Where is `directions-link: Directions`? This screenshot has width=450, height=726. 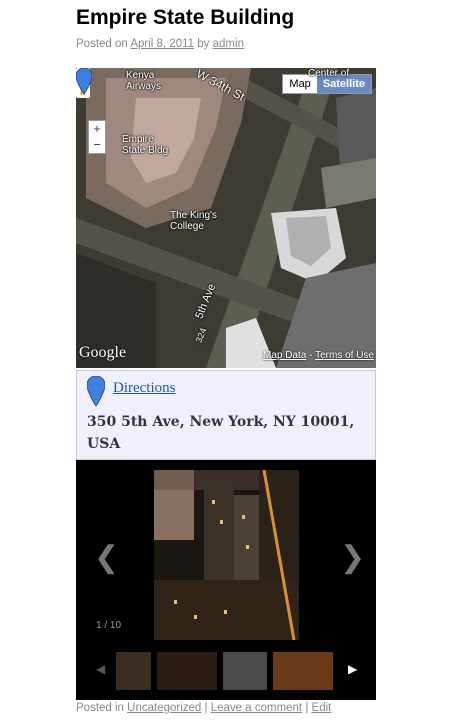 directions-link: Directions is located at coordinates (144, 388).